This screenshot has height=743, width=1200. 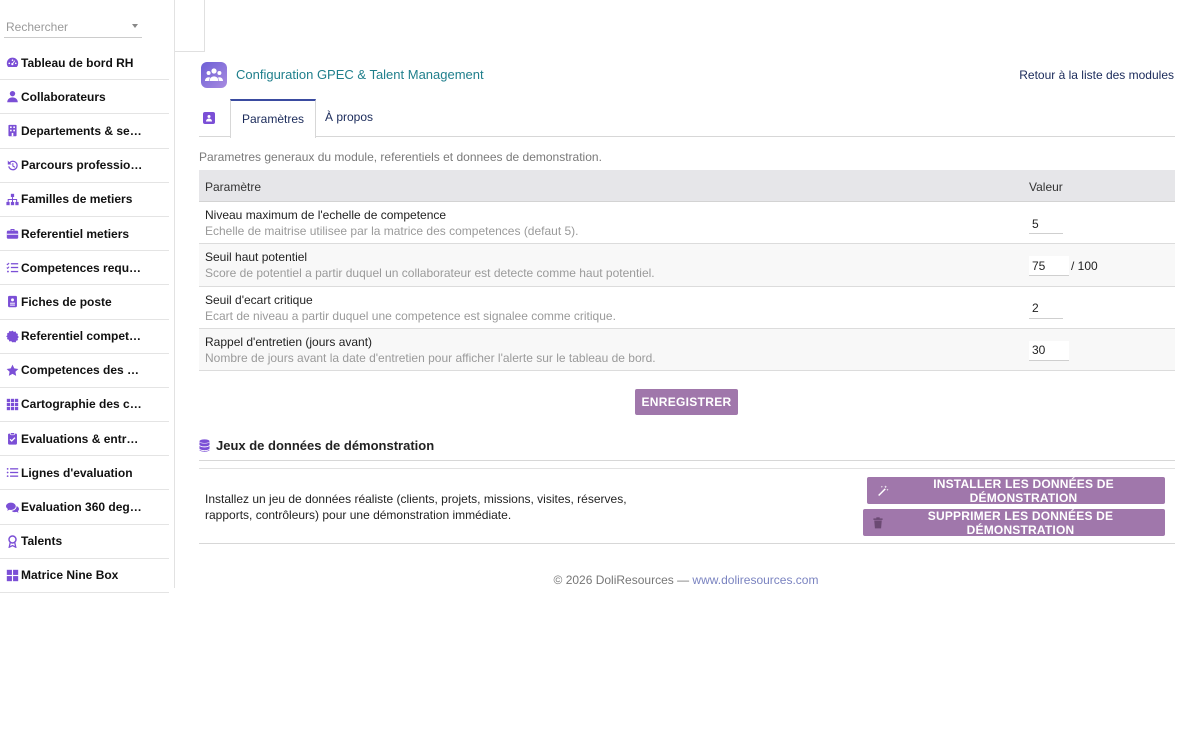 I want to click on trash-icon, so click(x=878, y=522).